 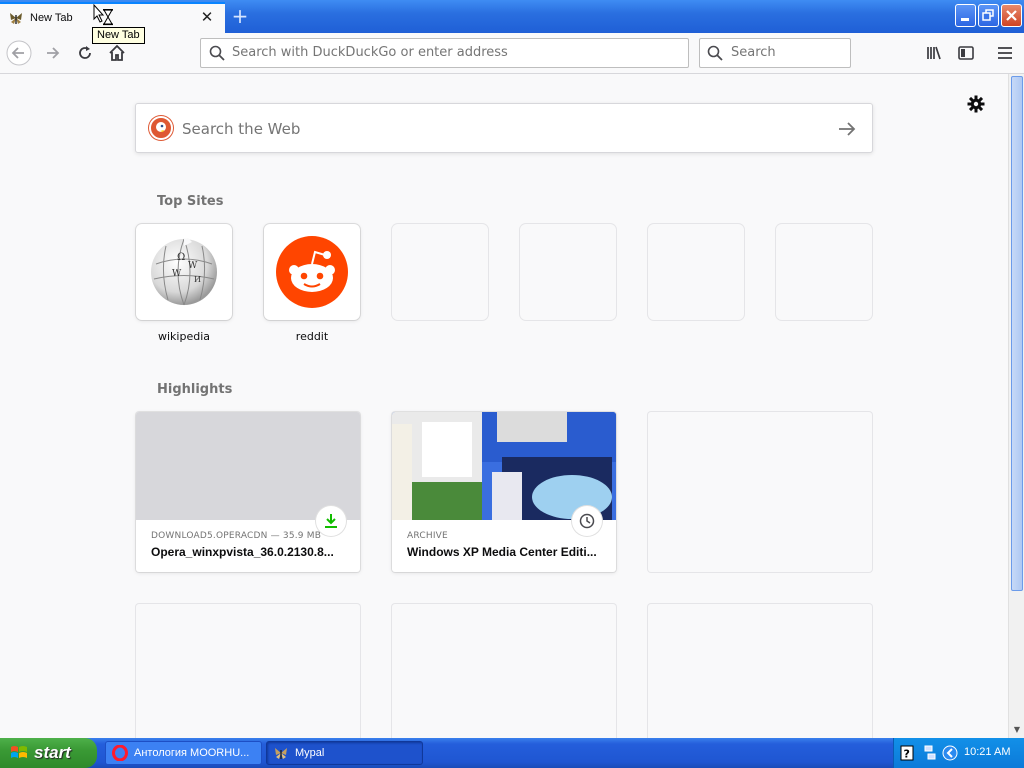 I want to click on menu-icon, so click(x=1005, y=53).